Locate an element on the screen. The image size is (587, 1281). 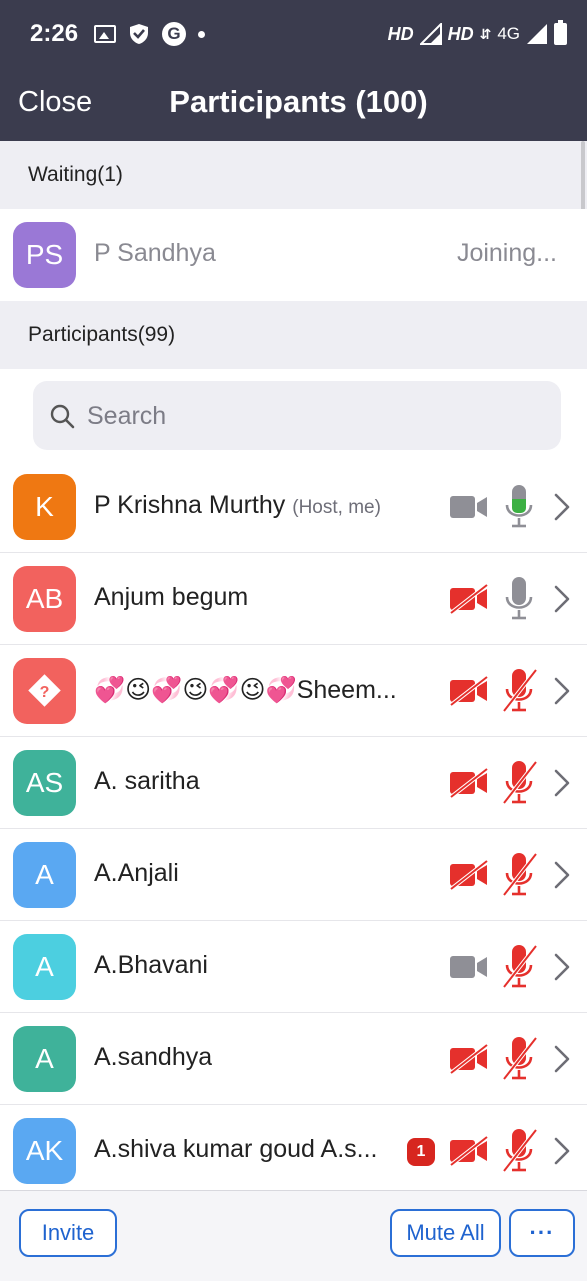
dot-icon is located at coordinates (201, 34).